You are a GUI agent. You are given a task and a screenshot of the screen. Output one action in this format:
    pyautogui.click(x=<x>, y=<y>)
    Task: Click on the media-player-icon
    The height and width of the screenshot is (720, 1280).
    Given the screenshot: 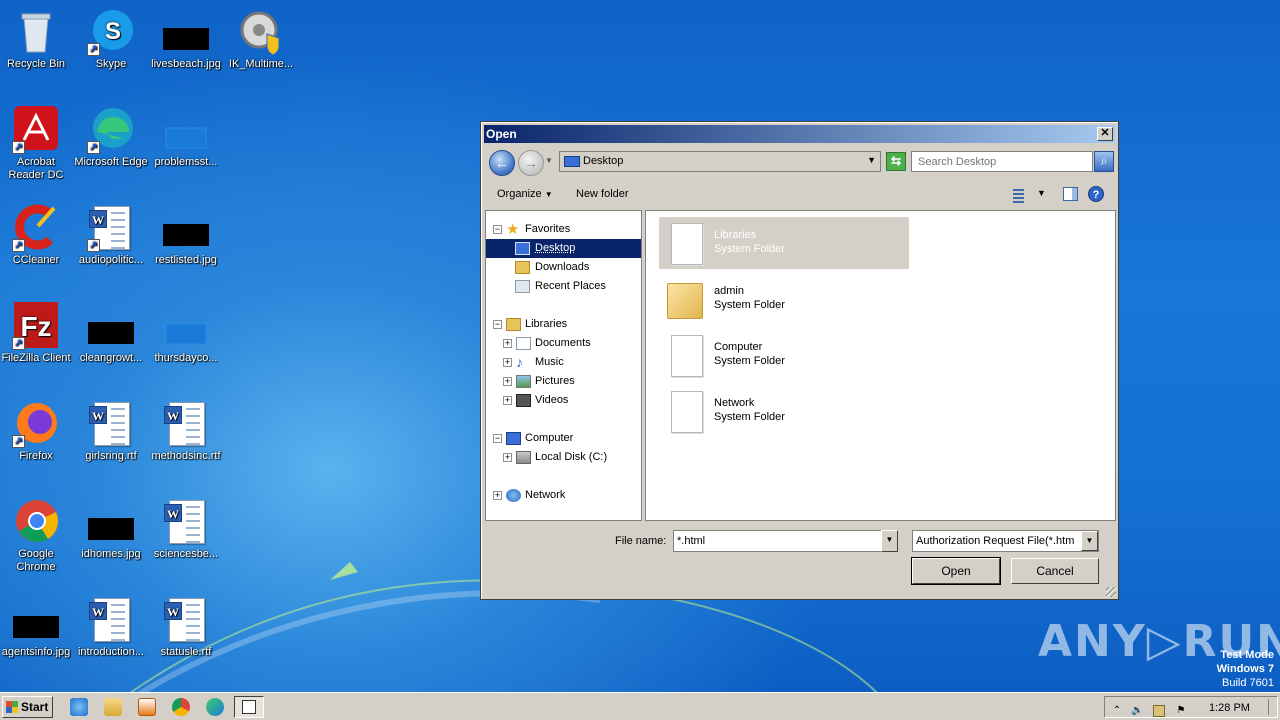 What is the action you would take?
    pyautogui.click(x=147, y=707)
    